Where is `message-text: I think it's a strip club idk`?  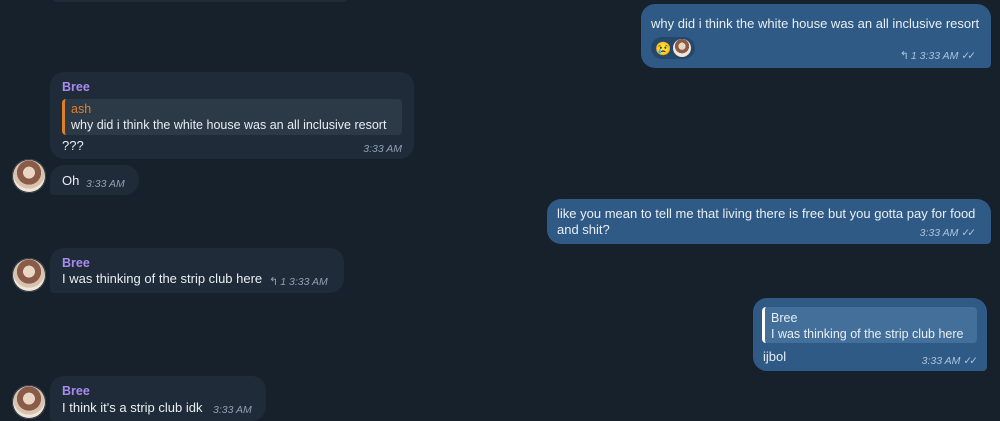
message-text: I think it's a strip club idk is located at coordinates (132, 407).